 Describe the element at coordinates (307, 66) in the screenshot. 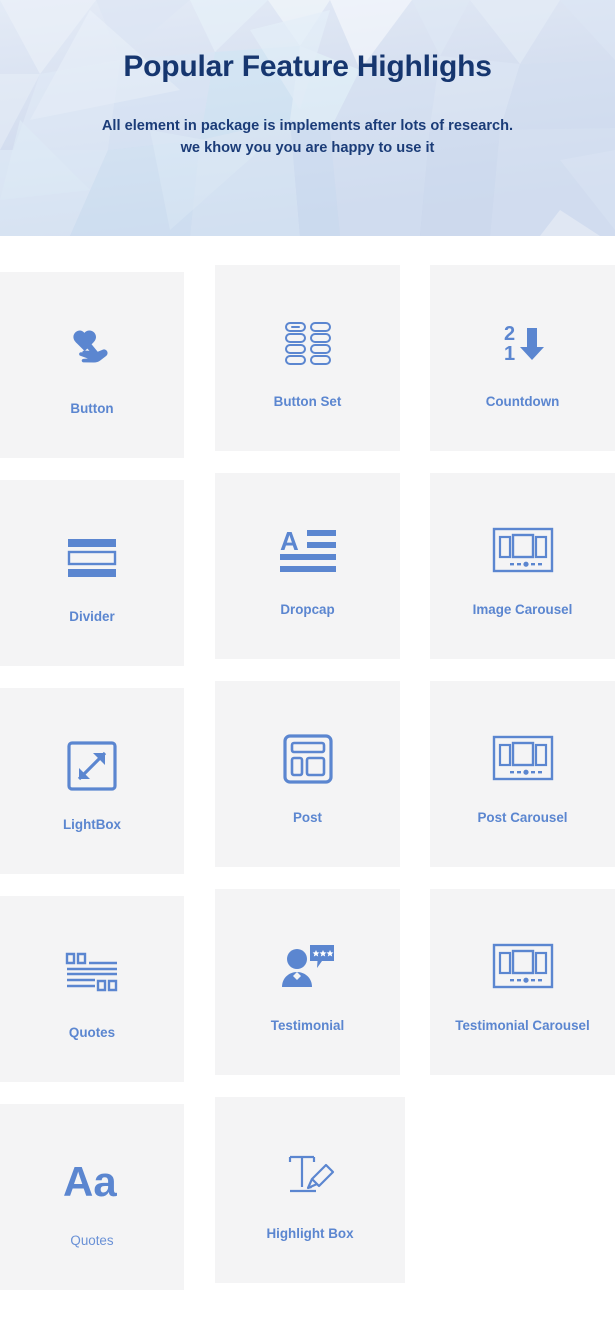

I see `page-title: Popular Feature Highlighs` at that location.